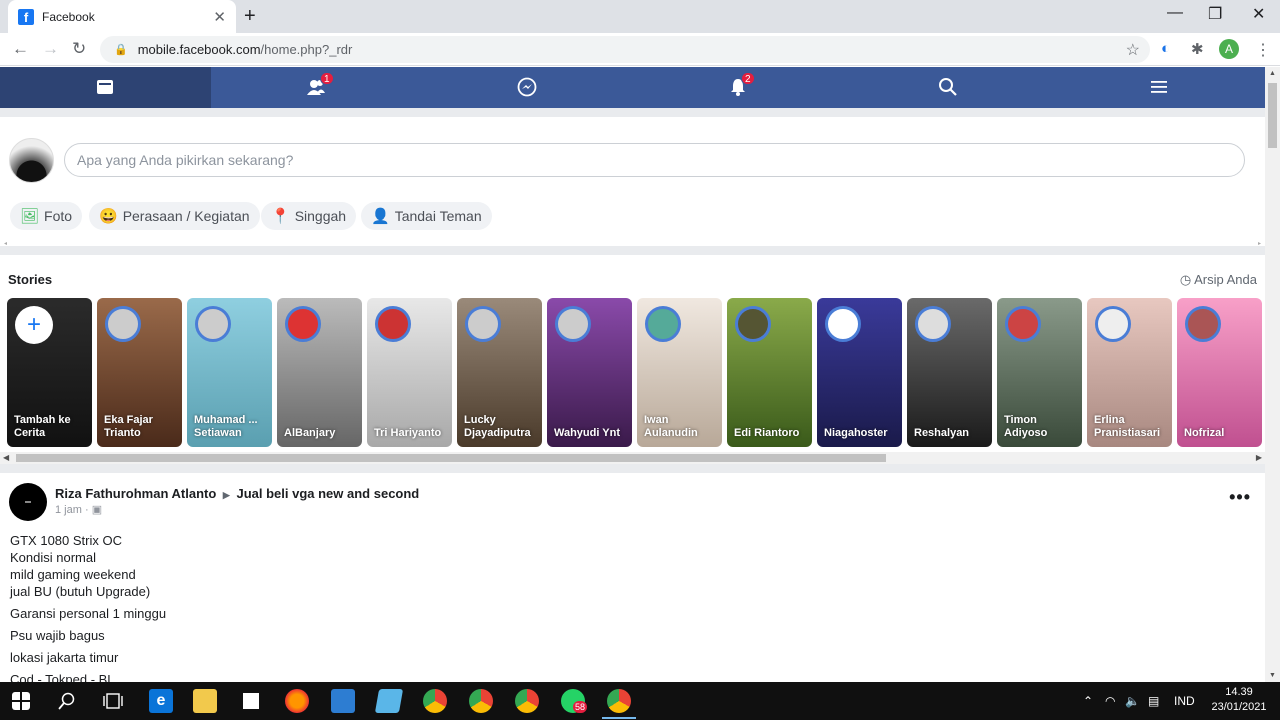 Image resolution: width=1280 pixels, height=720 pixels. I want to click on minimize-button: —, so click(1175, 13).